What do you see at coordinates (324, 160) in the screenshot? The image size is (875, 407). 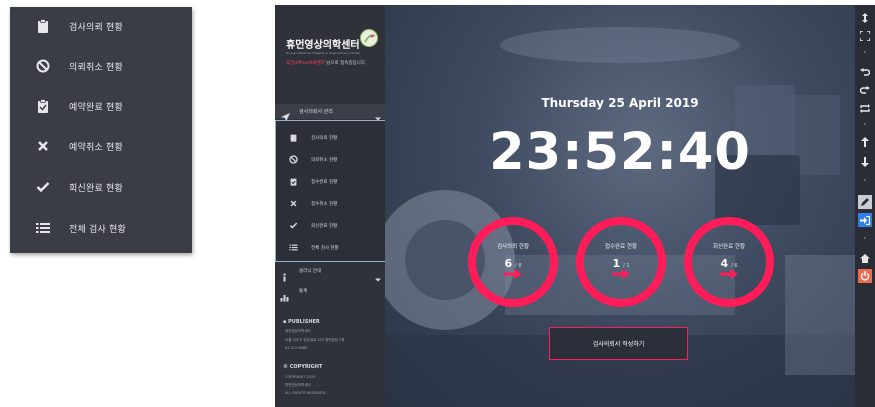 I see `submenu-item-label: 의뢰취소 현황` at bounding box center [324, 160].